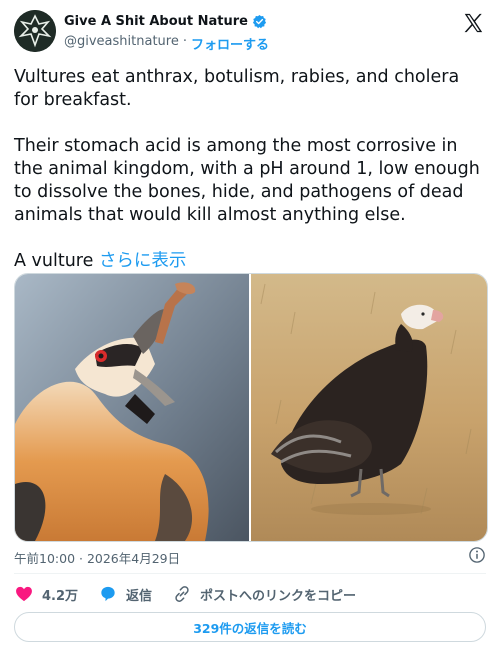 This screenshot has height=656, width=500. I want to click on reply-button: 返信, so click(125, 594).